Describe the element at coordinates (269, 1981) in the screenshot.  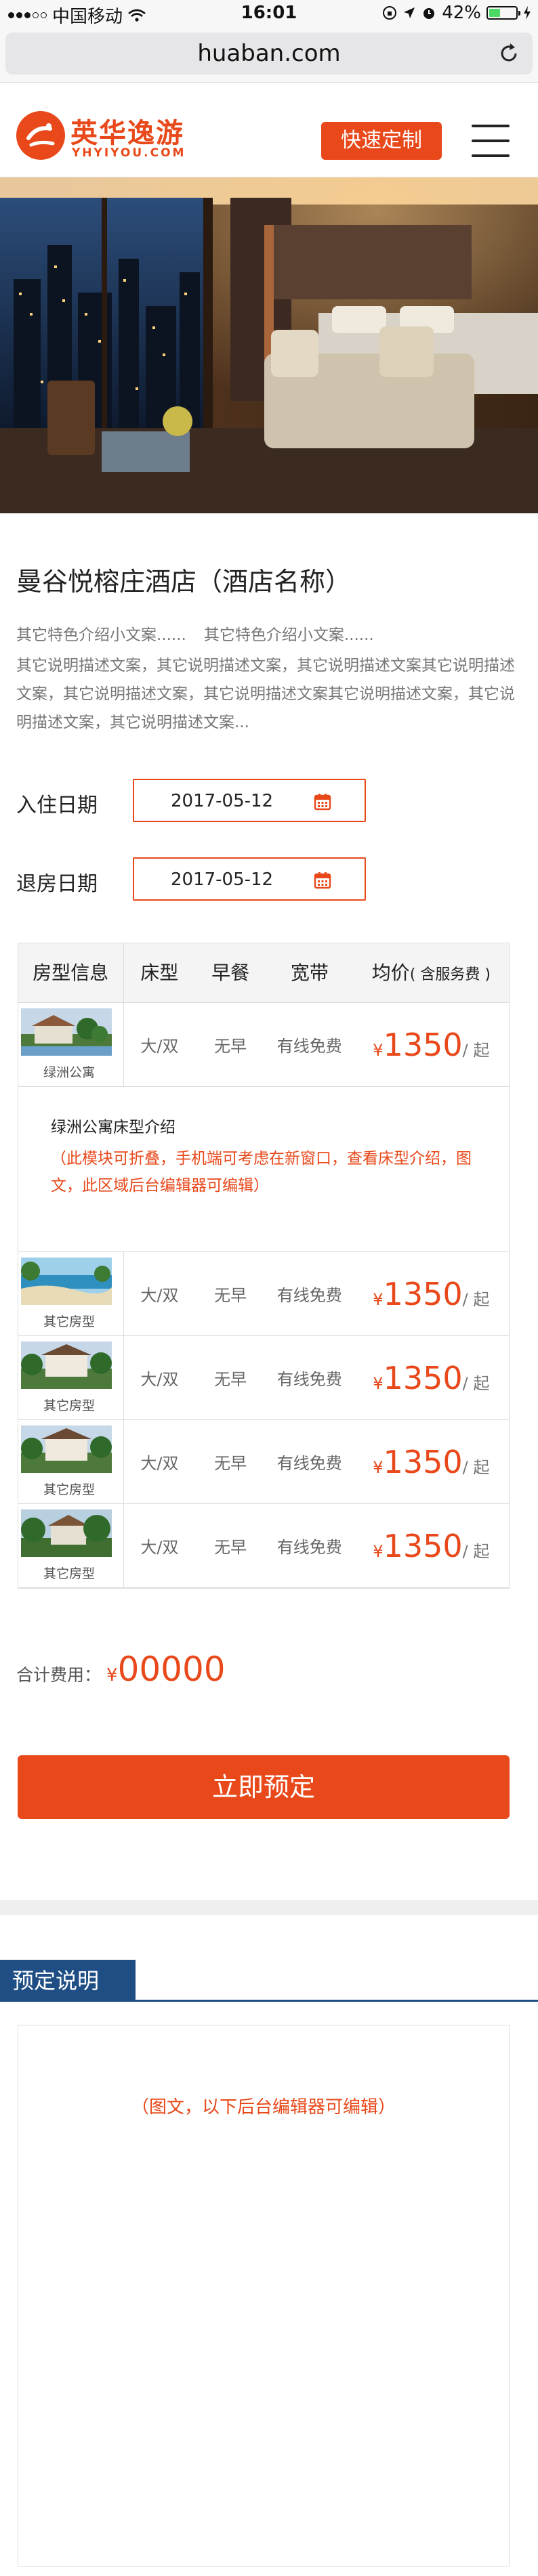
I see `booking-notes-header: 预定说明` at that location.